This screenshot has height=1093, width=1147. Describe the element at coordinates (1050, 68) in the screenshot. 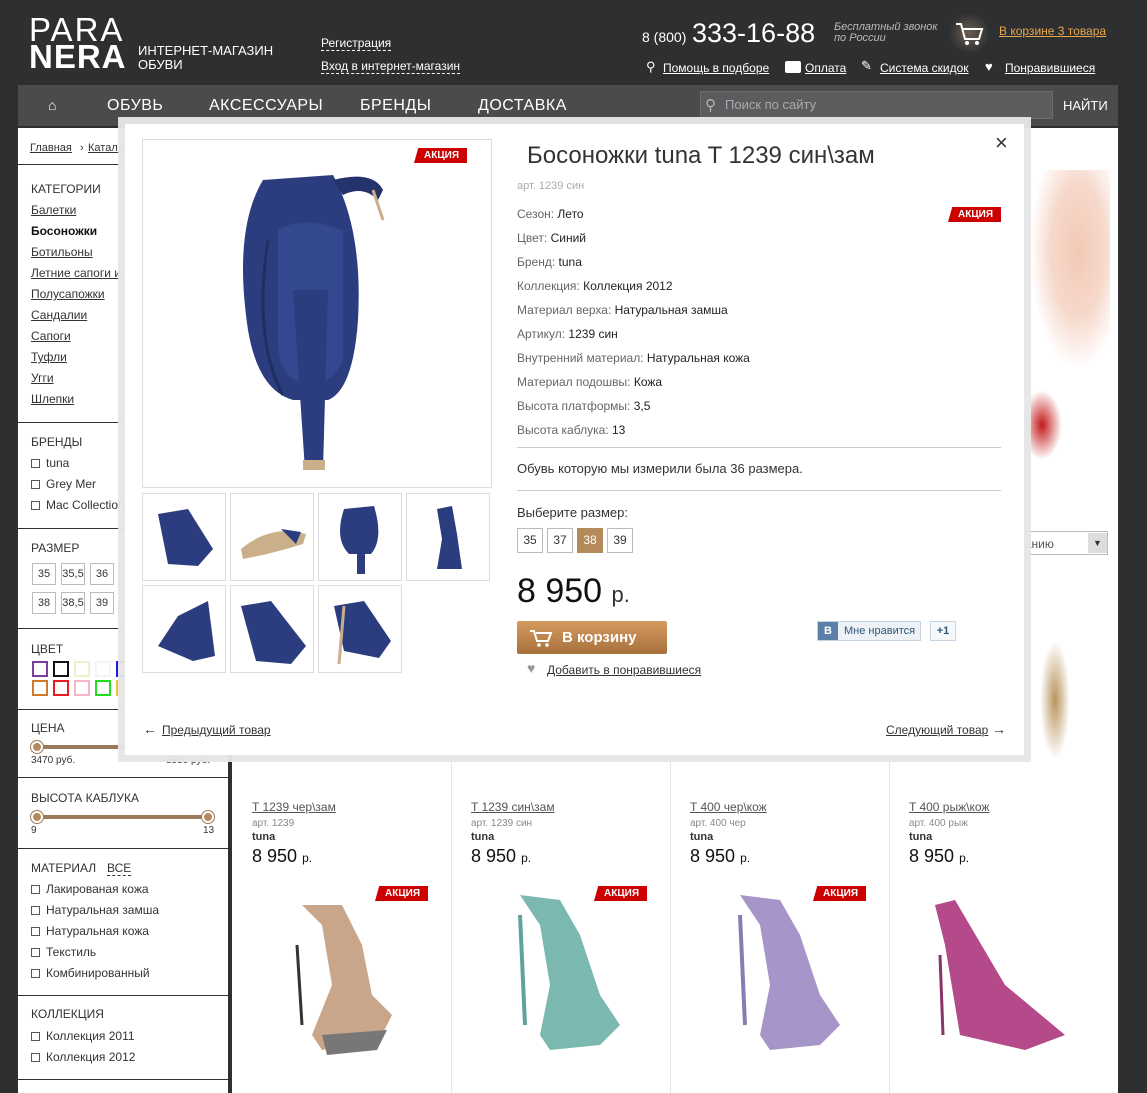

I see `favorites-link: Понравившиеся` at that location.